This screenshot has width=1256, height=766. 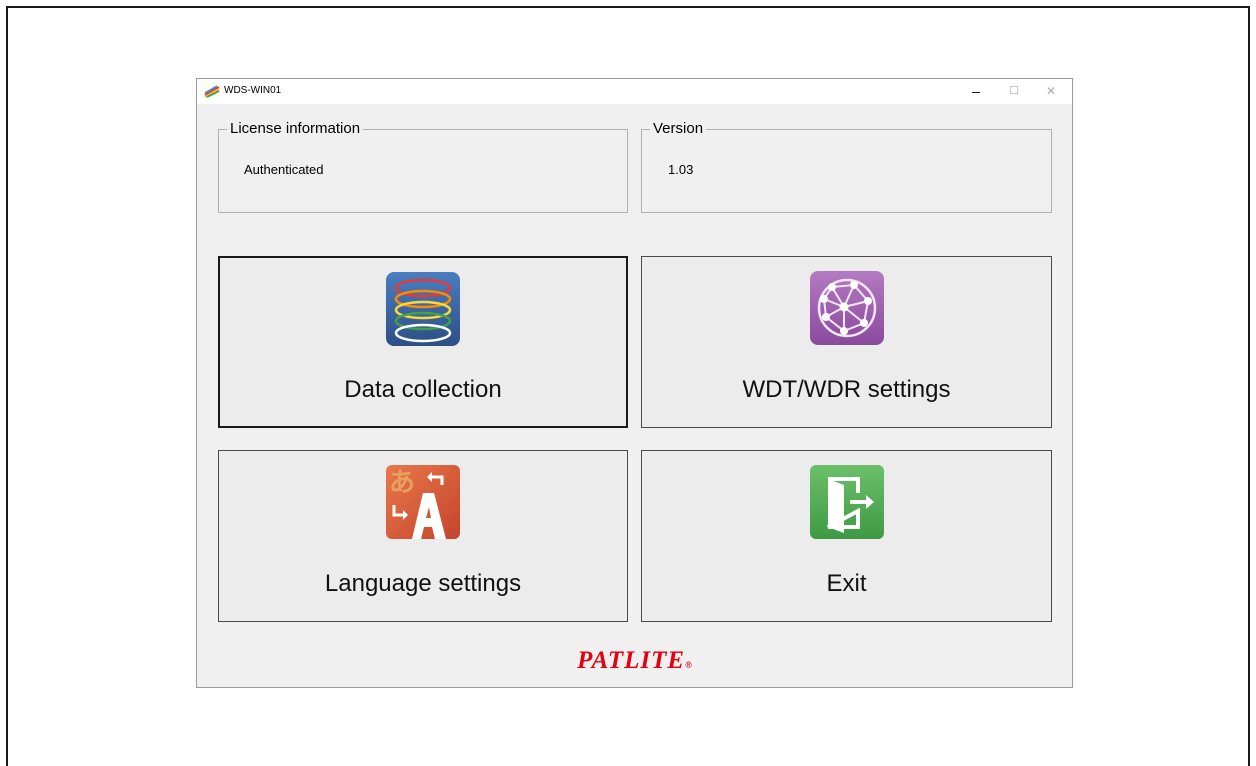 What do you see at coordinates (1014, 91) in the screenshot?
I see `maximize-button: ☐` at bounding box center [1014, 91].